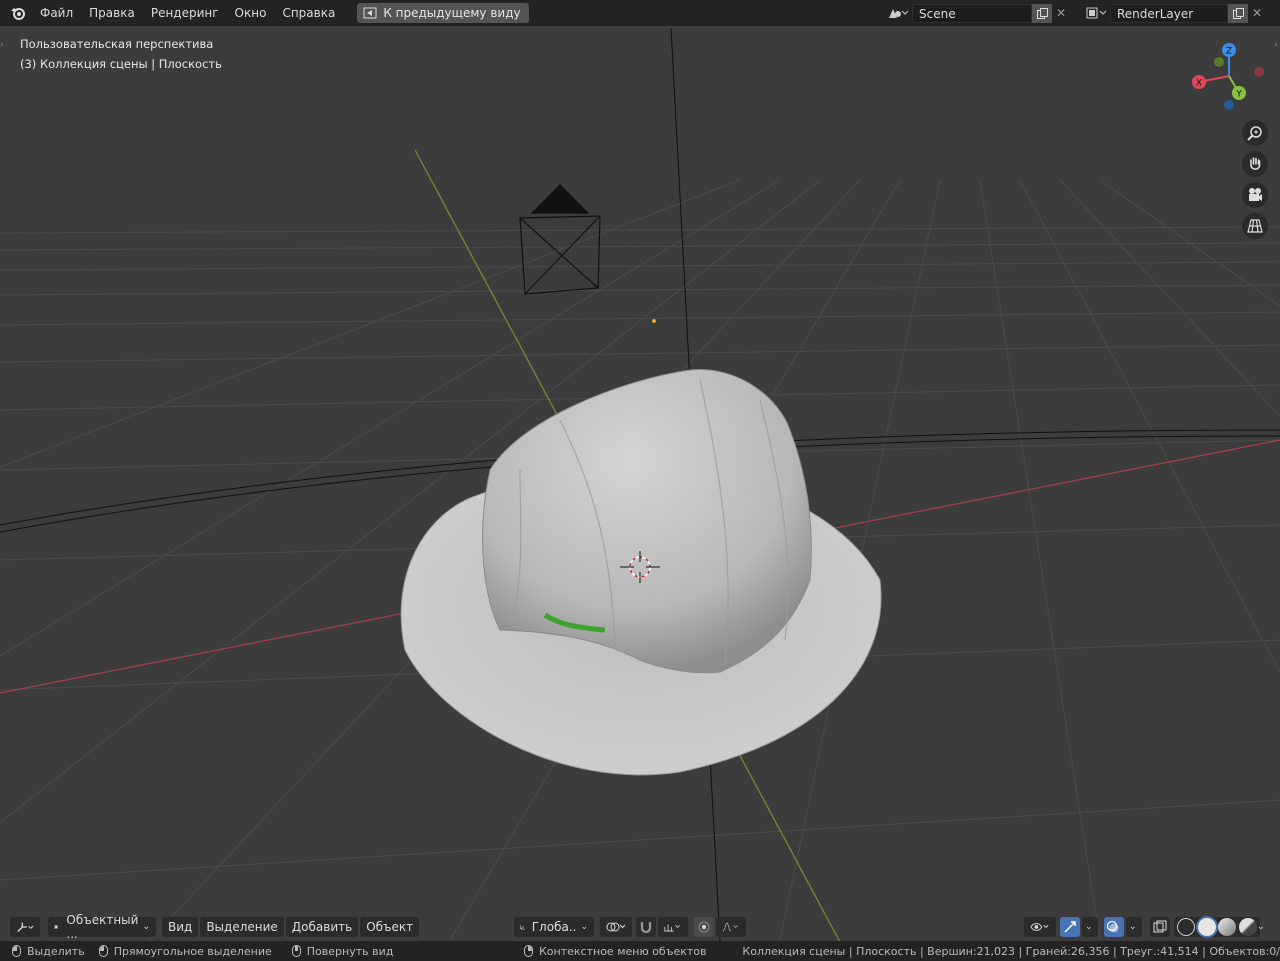 This screenshot has height=961, width=1280. I want to click on proportional-falloff-selector, so click(731, 927).